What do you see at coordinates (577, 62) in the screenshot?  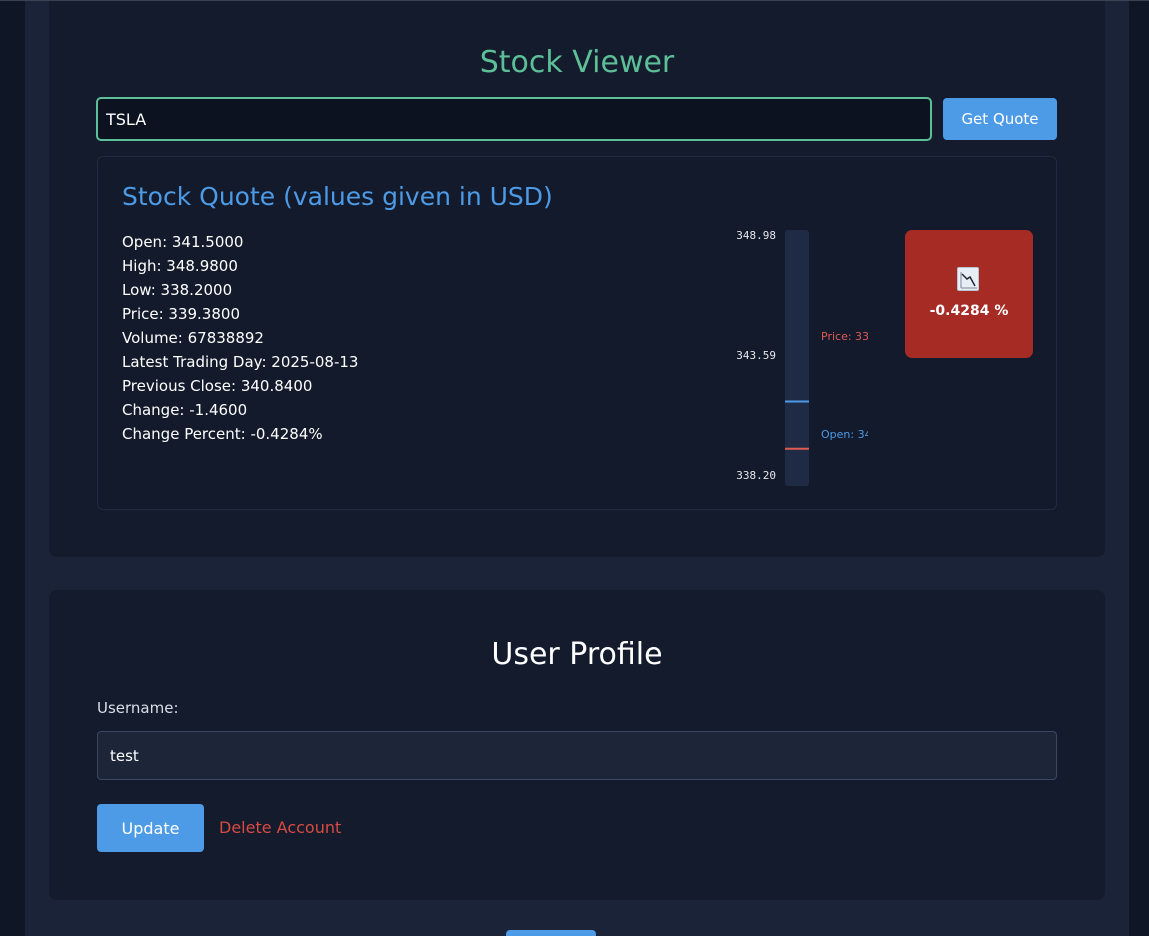 I see `stock-viewer-title: Stock Viewer` at bounding box center [577, 62].